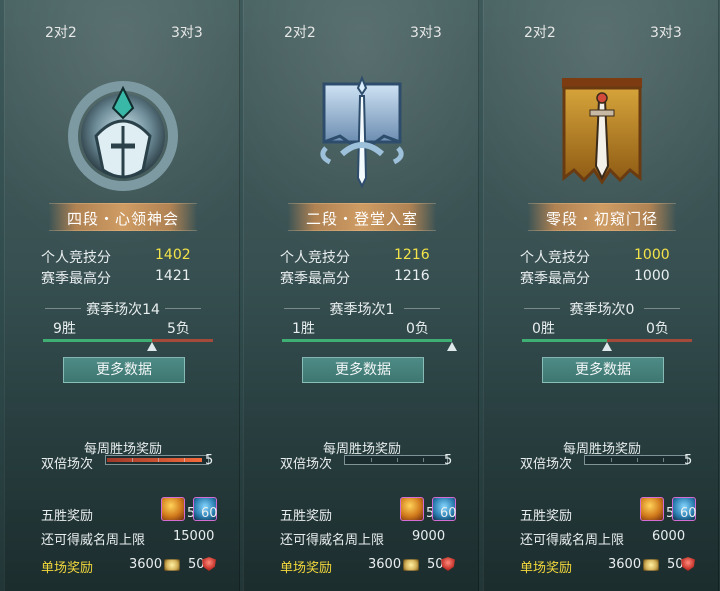 This screenshot has width=720, height=591. Describe the element at coordinates (601, 219) in the screenshot. I see `rank-name: 零段・初窥门径` at that location.